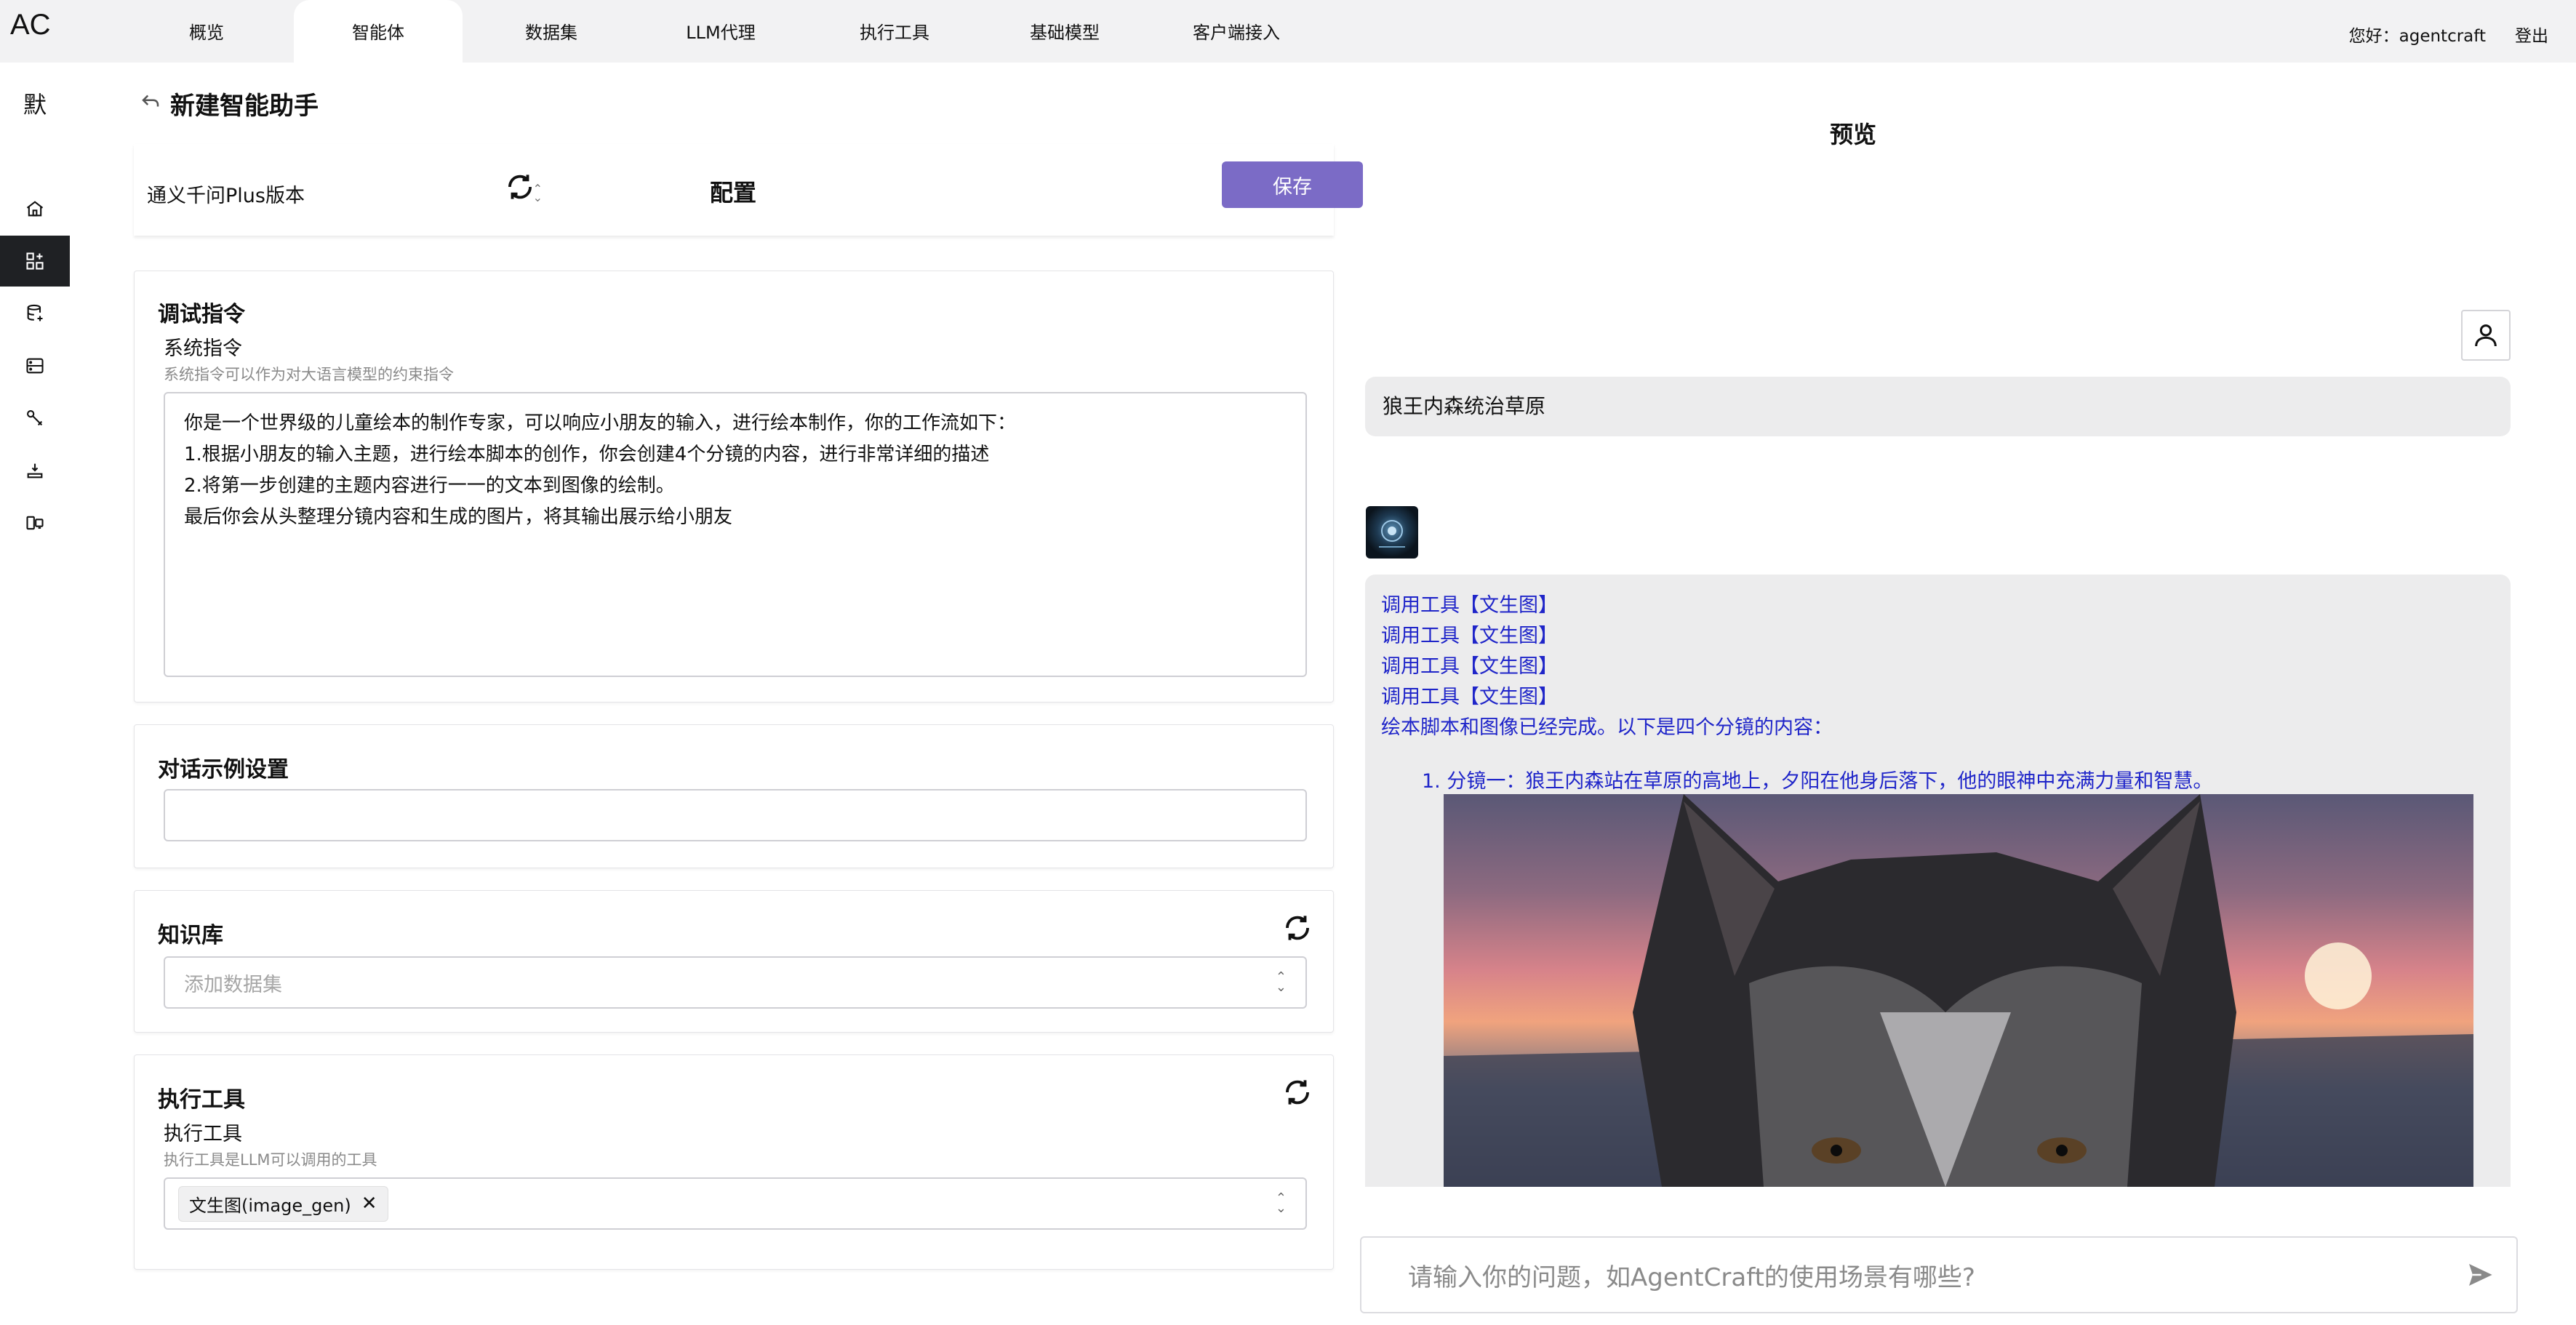 The width and height of the screenshot is (2576, 1325). I want to click on back-icon, so click(150, 104).